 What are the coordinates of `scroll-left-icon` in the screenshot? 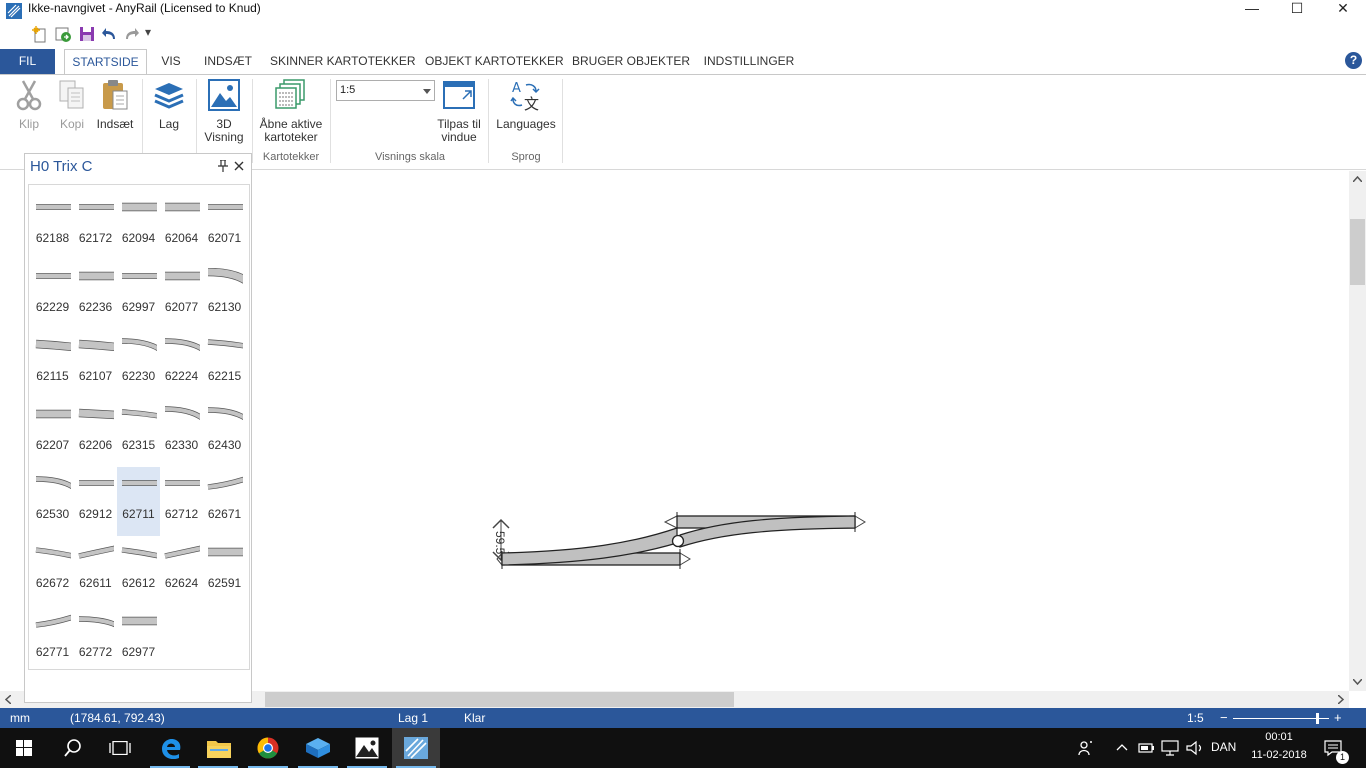 It's located at (8, 699).